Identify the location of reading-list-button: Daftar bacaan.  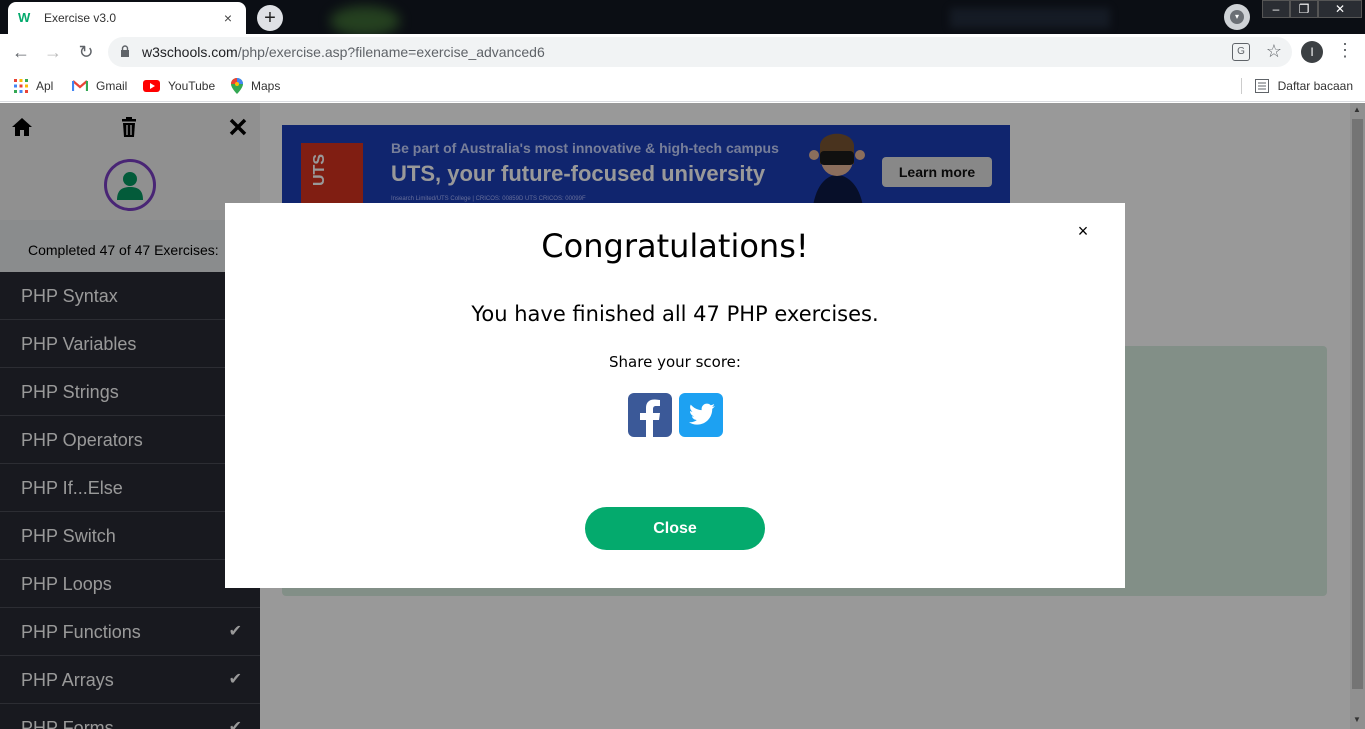
(1296, 86).